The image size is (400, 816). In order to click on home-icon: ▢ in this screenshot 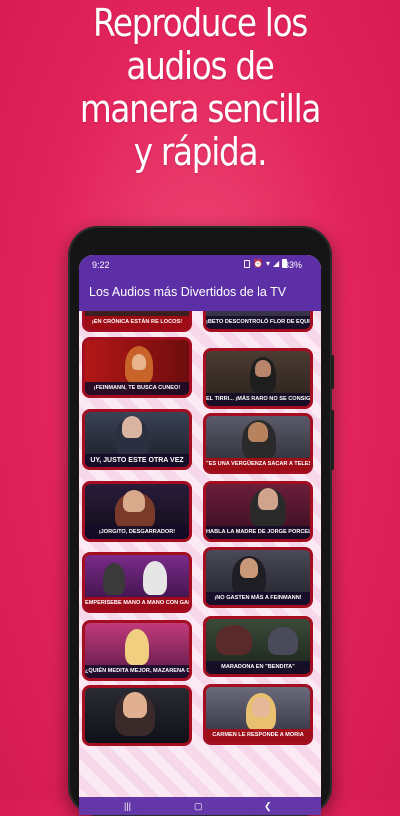, I will do `click(198, 806)`.